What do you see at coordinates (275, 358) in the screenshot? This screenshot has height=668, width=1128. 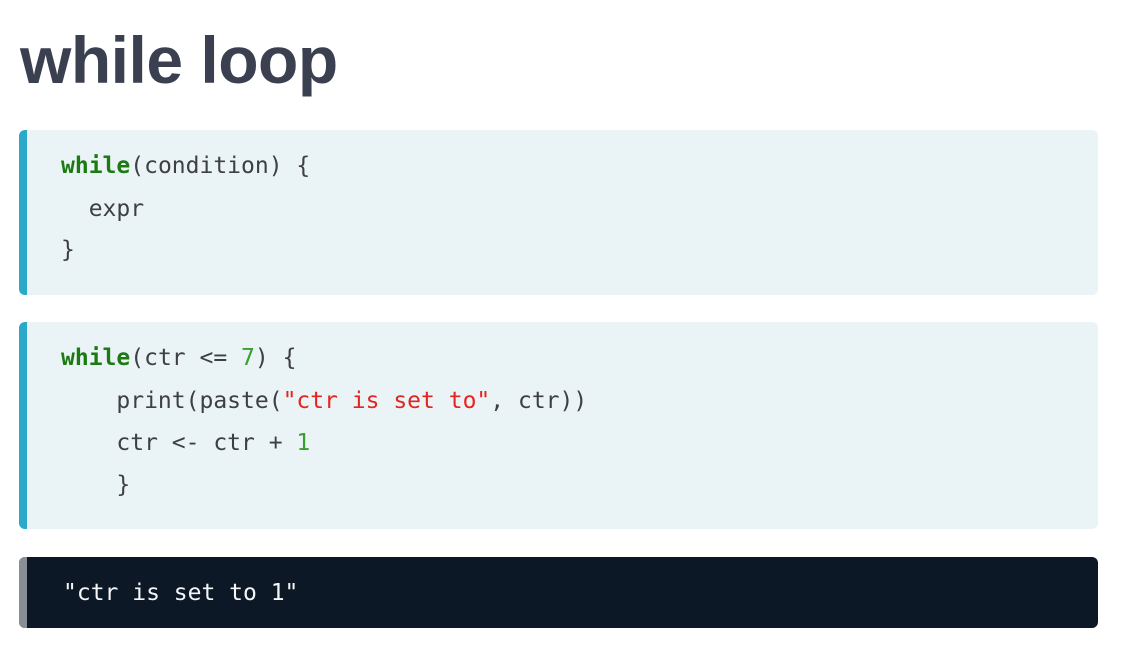 I see `code-token: ) {` at bounding box center [275, 358].